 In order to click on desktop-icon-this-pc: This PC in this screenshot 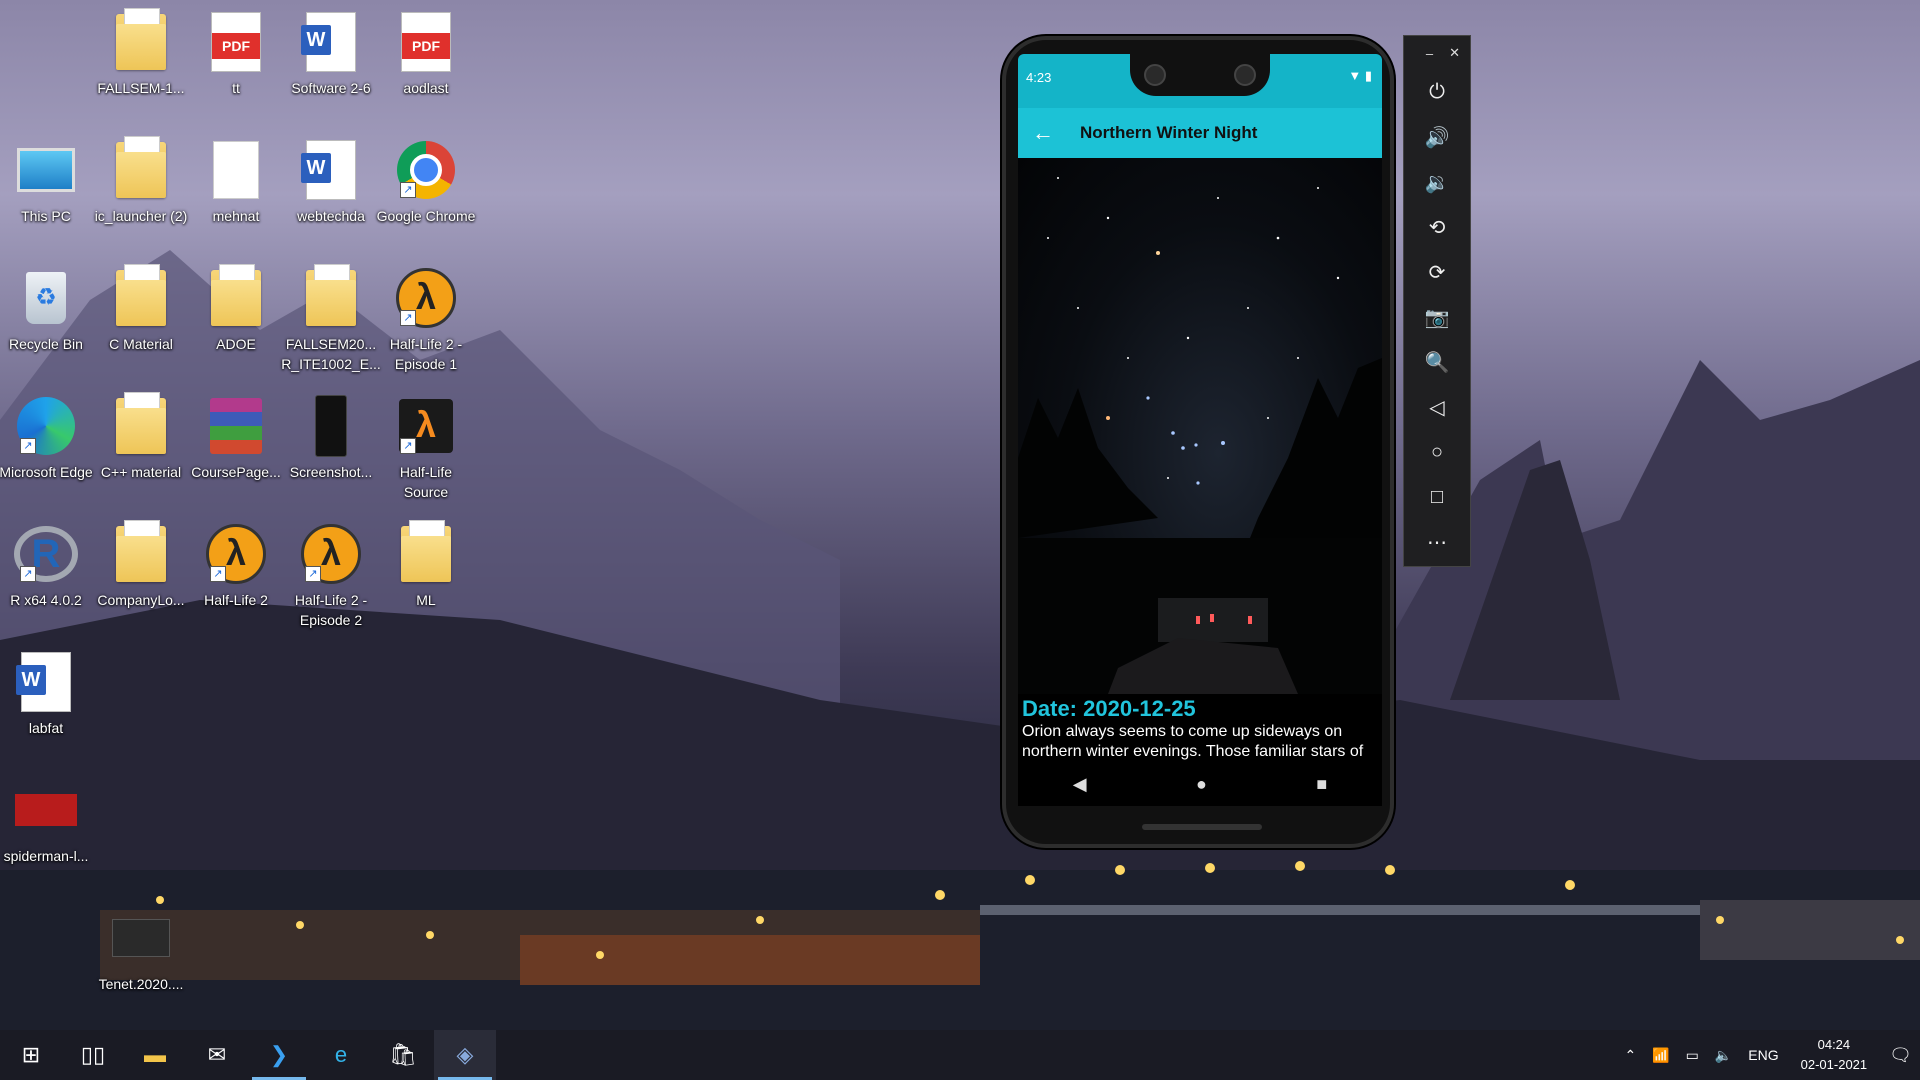, I will do `click(48, 182)`.